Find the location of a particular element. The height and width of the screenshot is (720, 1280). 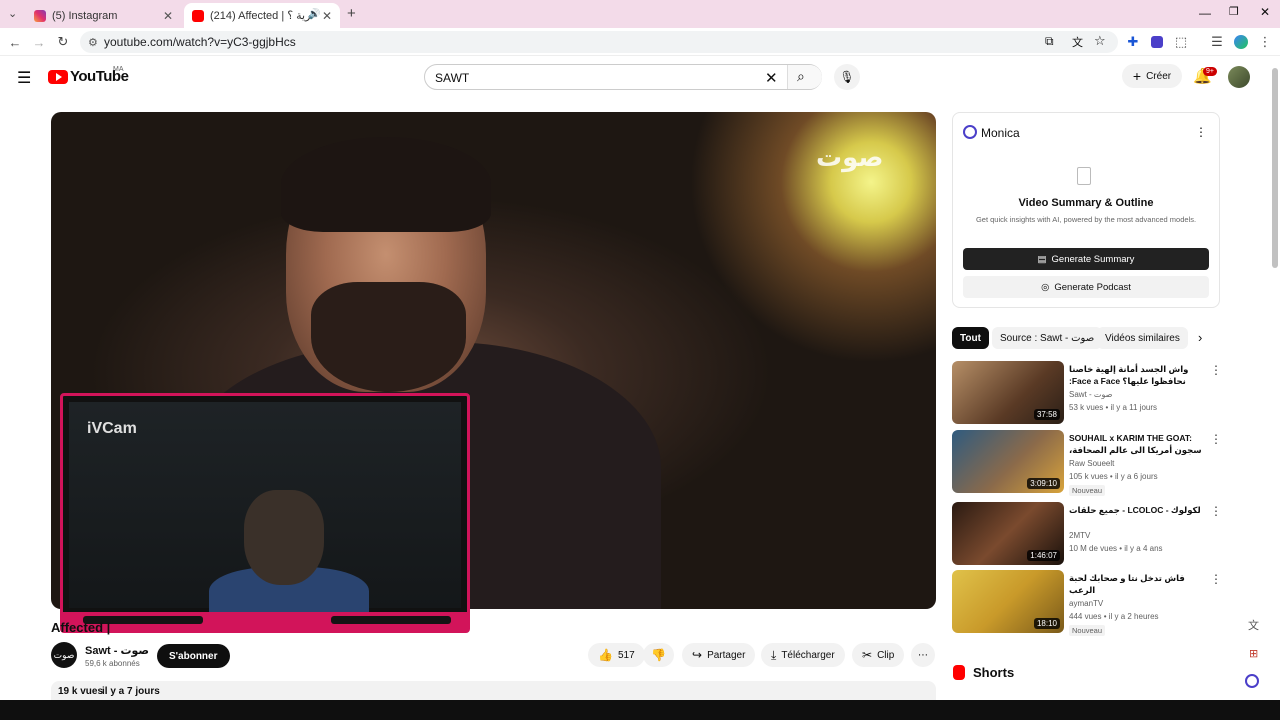

search-input: SAWT is located at coordinates (452, 78).